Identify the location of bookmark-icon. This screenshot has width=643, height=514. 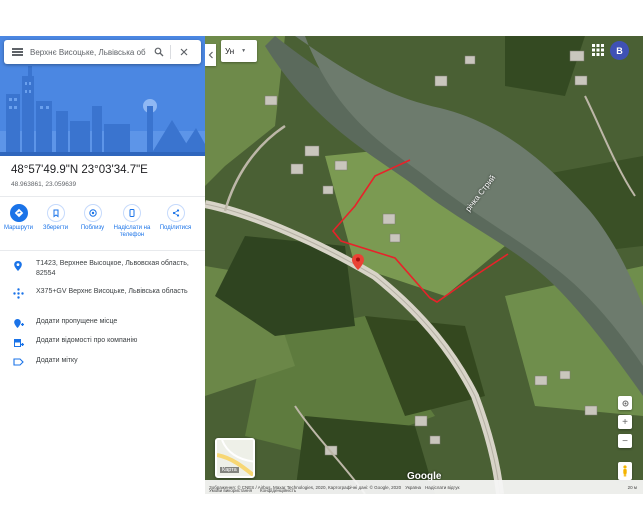
(55, 213).